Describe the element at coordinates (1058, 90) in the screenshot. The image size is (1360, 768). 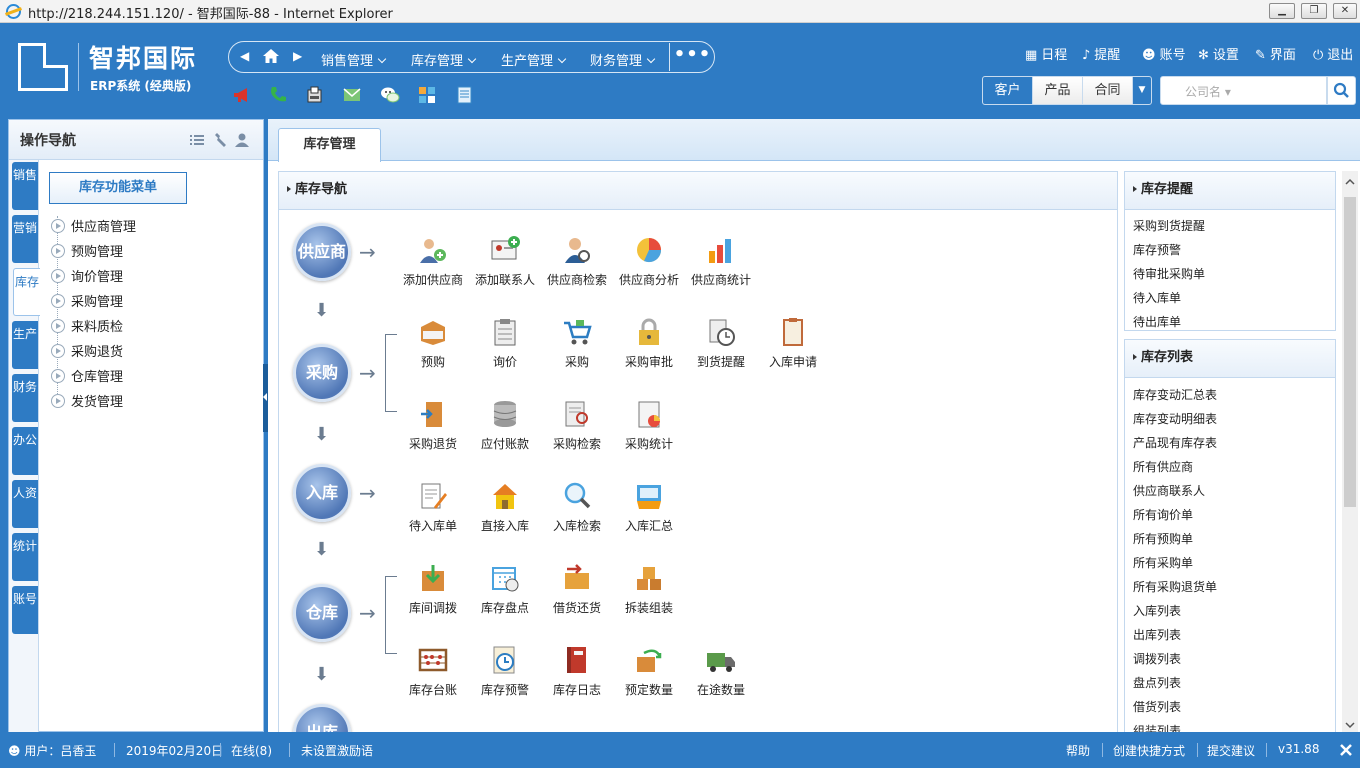
I see `segment-product: 产品` at that location.